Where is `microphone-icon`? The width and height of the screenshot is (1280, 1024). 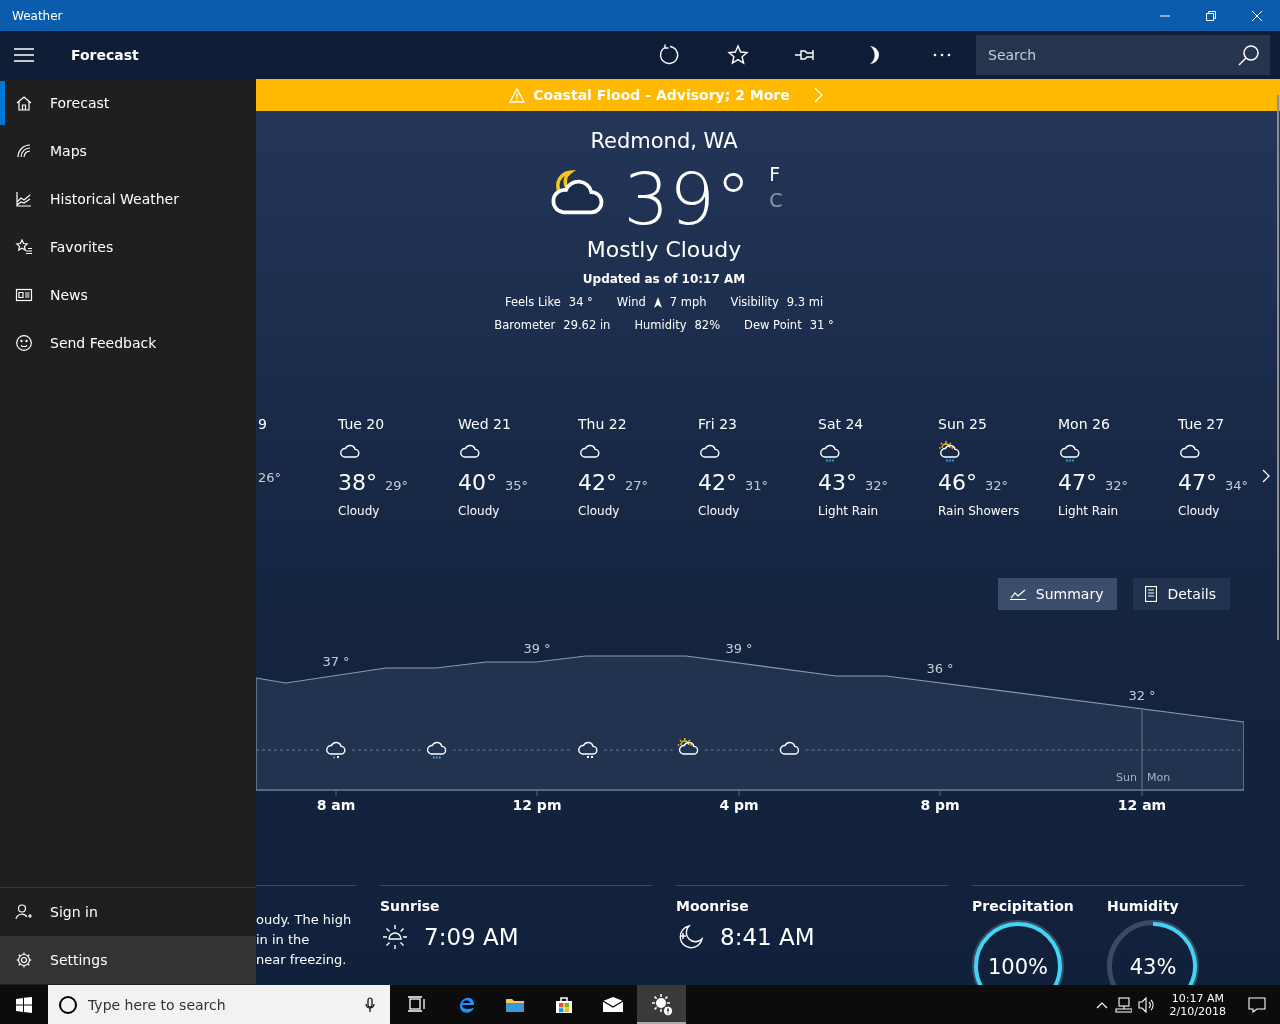
microphone-icon is located at coordinates (370, 1004).